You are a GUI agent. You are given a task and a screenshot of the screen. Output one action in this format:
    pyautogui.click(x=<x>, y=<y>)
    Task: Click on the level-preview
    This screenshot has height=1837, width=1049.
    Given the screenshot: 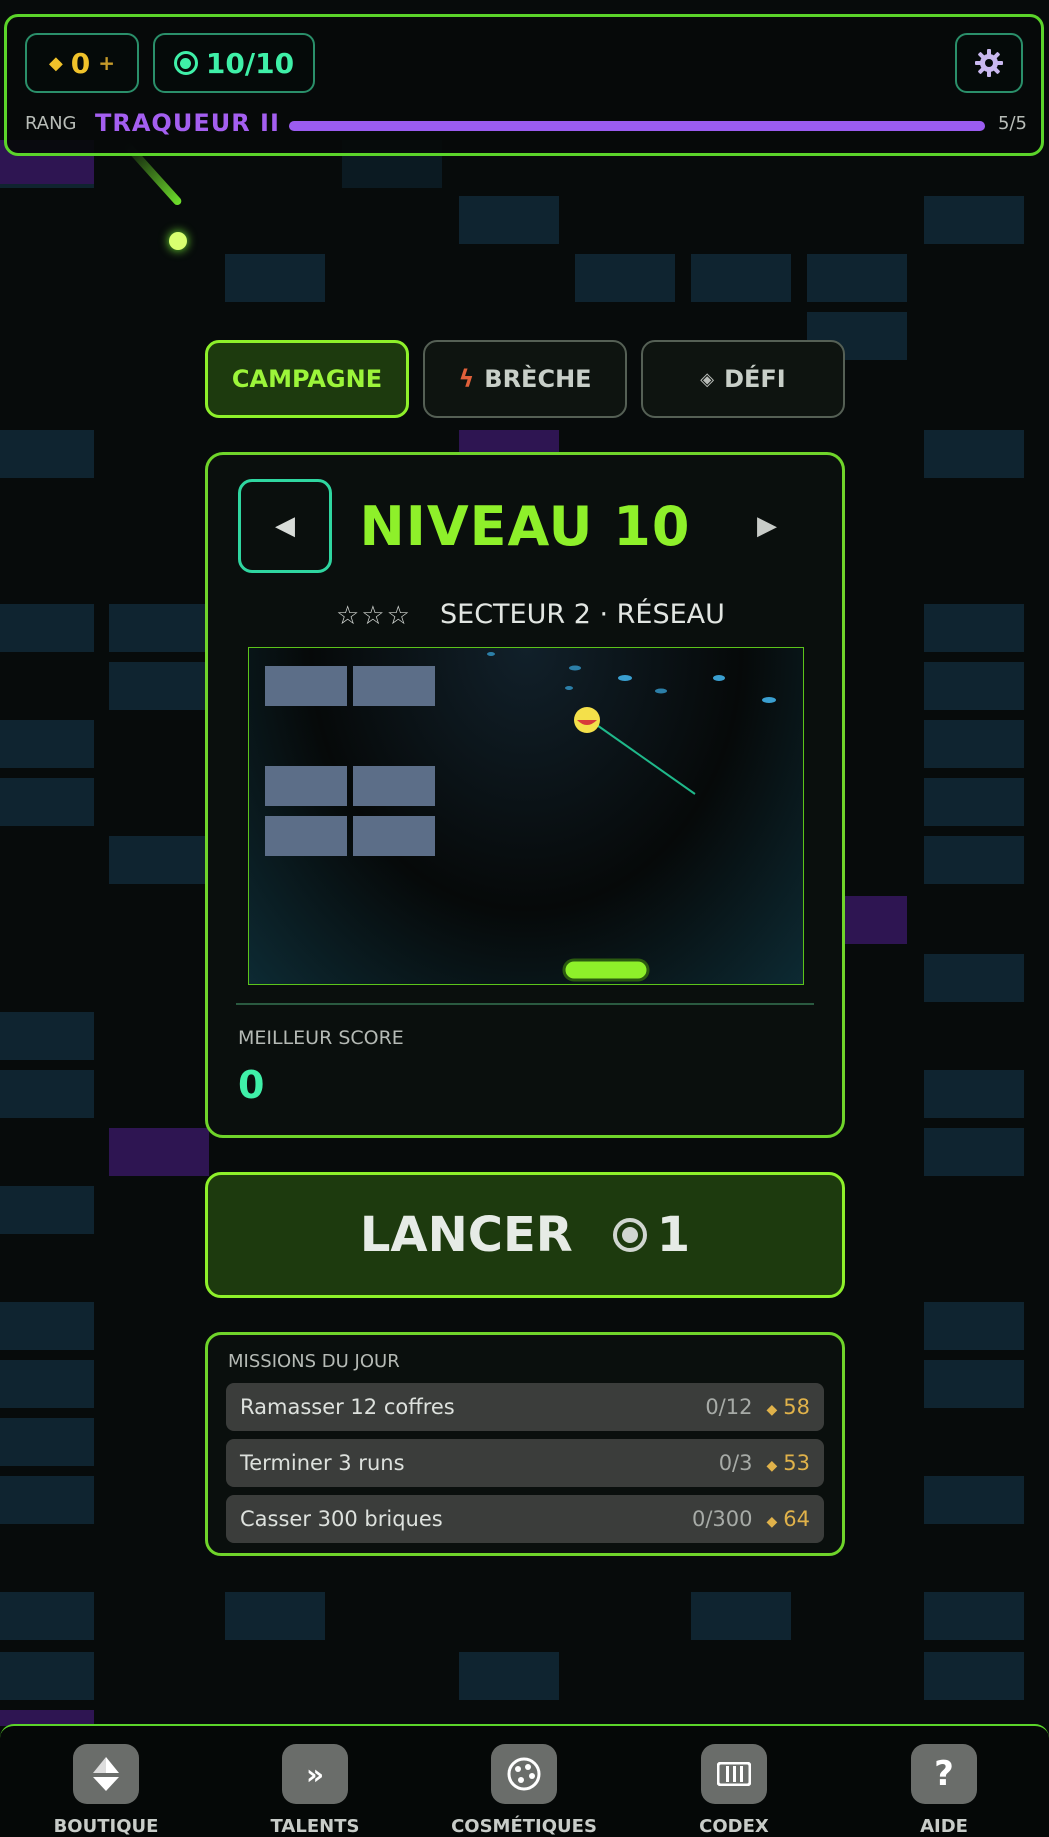 What is the action you would take?
    pyautogui.click(x=526, y=816)
    